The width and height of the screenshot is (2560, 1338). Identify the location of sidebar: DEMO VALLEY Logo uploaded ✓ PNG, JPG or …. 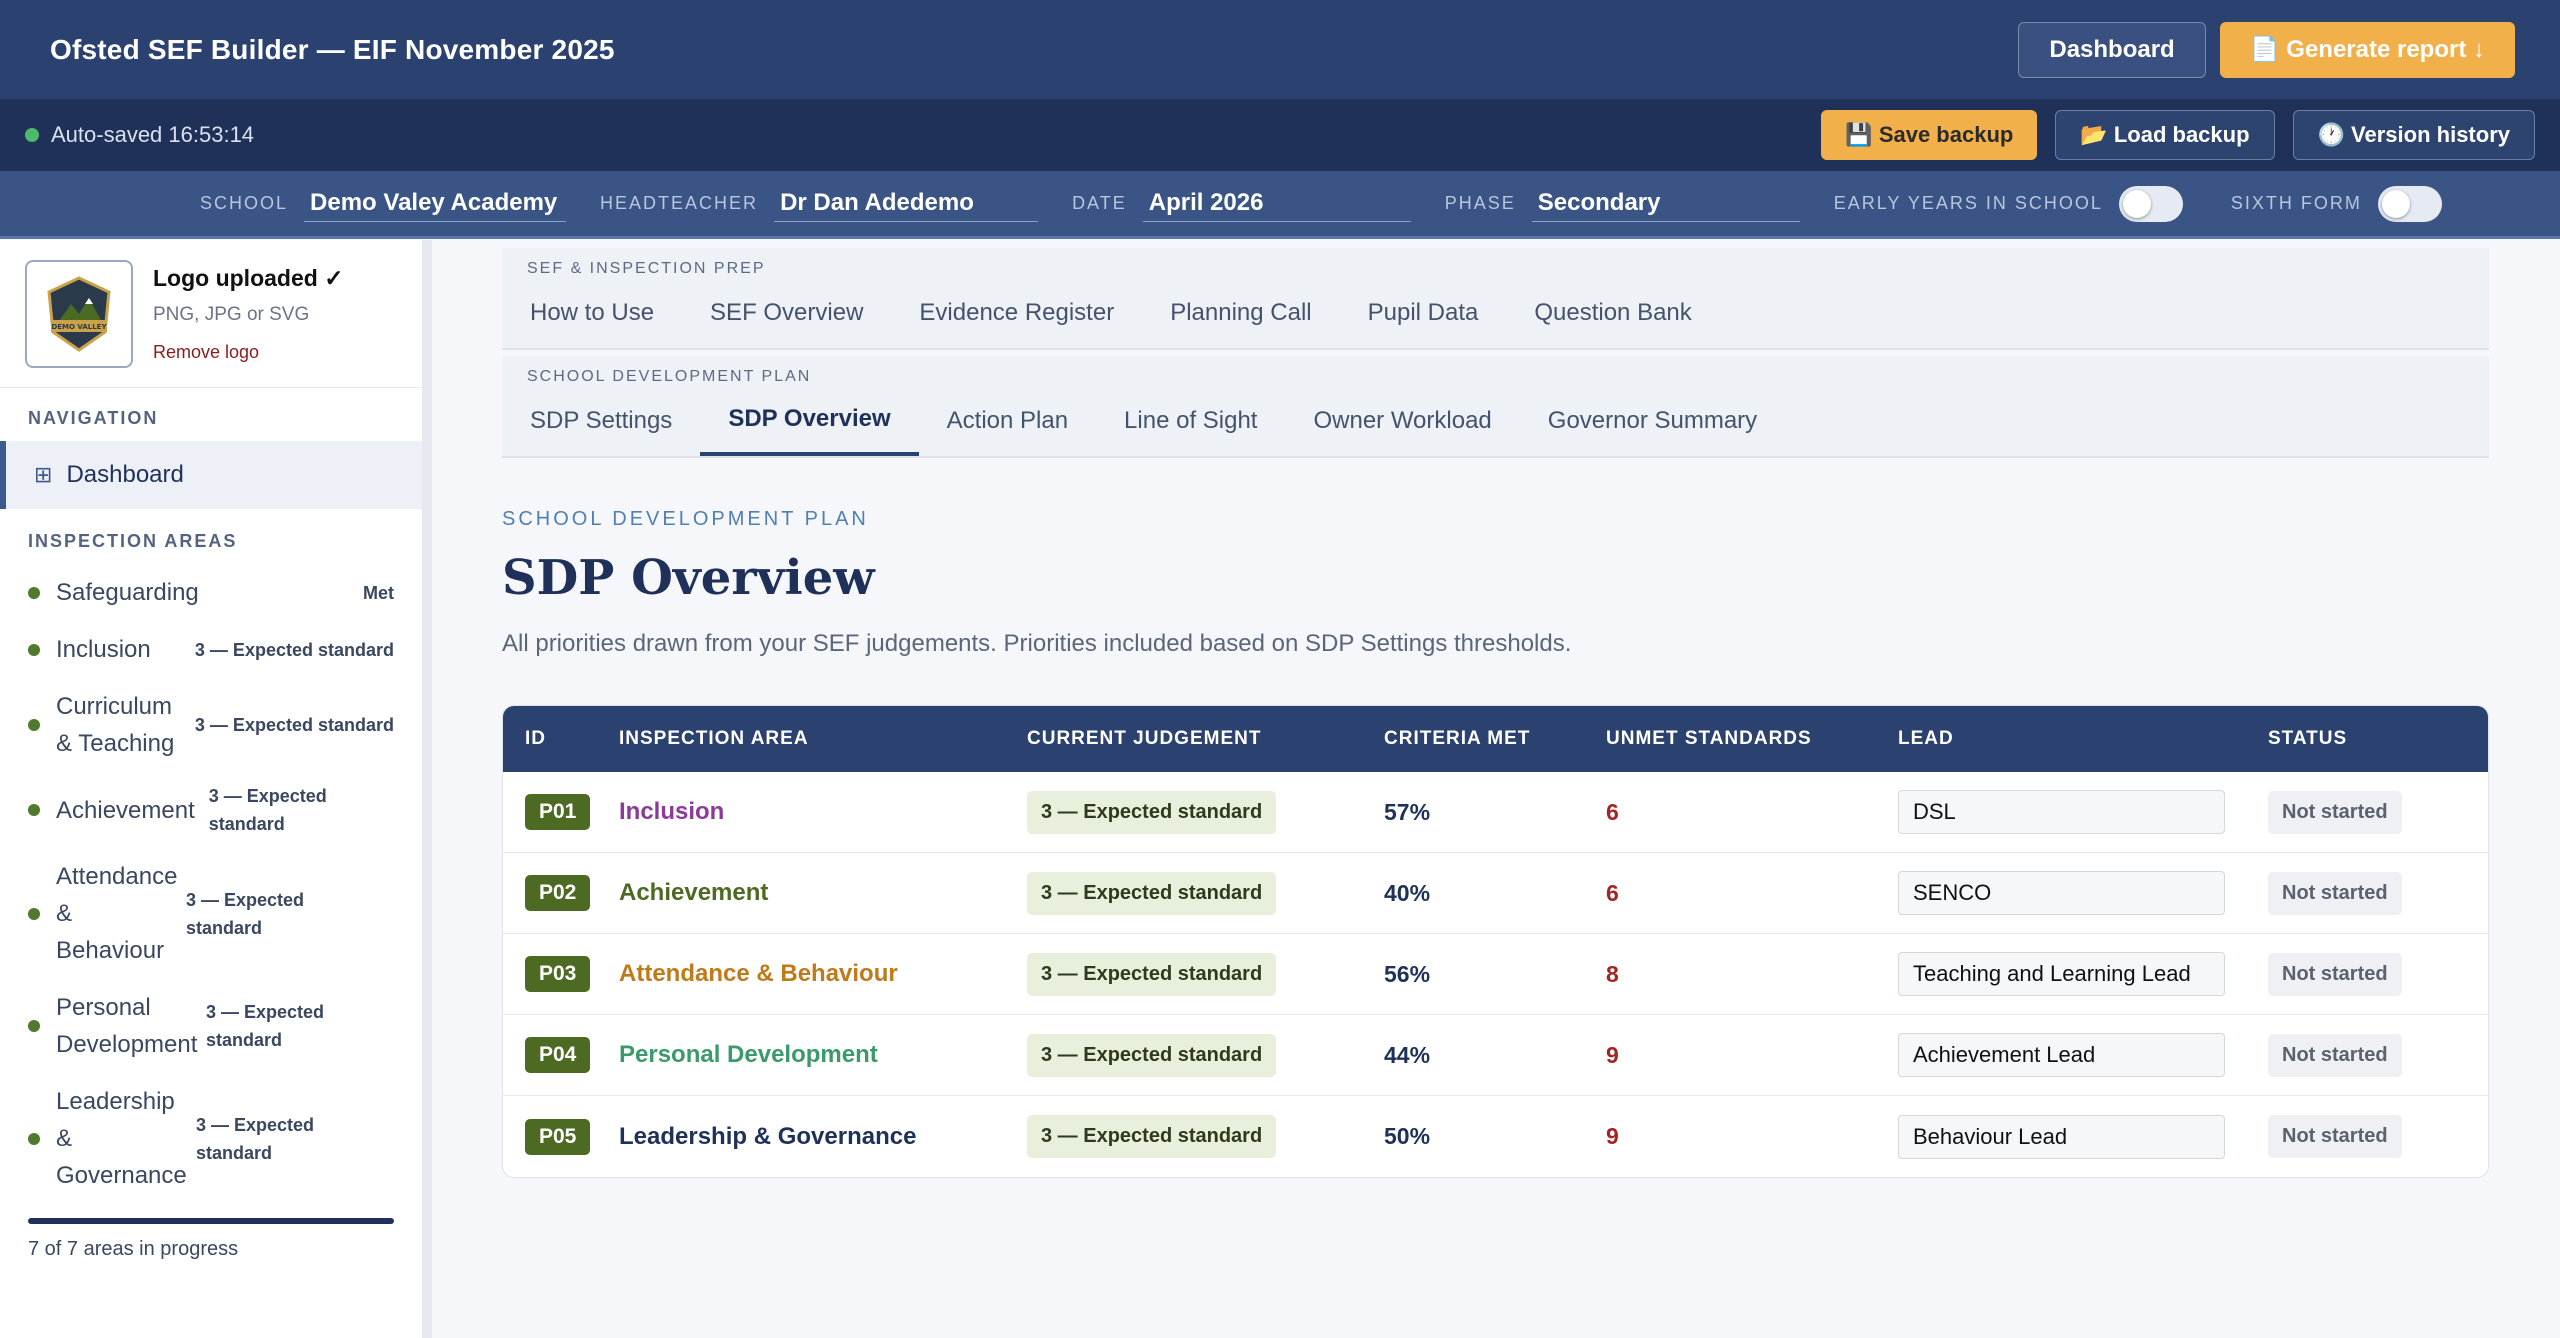
(216, 789).